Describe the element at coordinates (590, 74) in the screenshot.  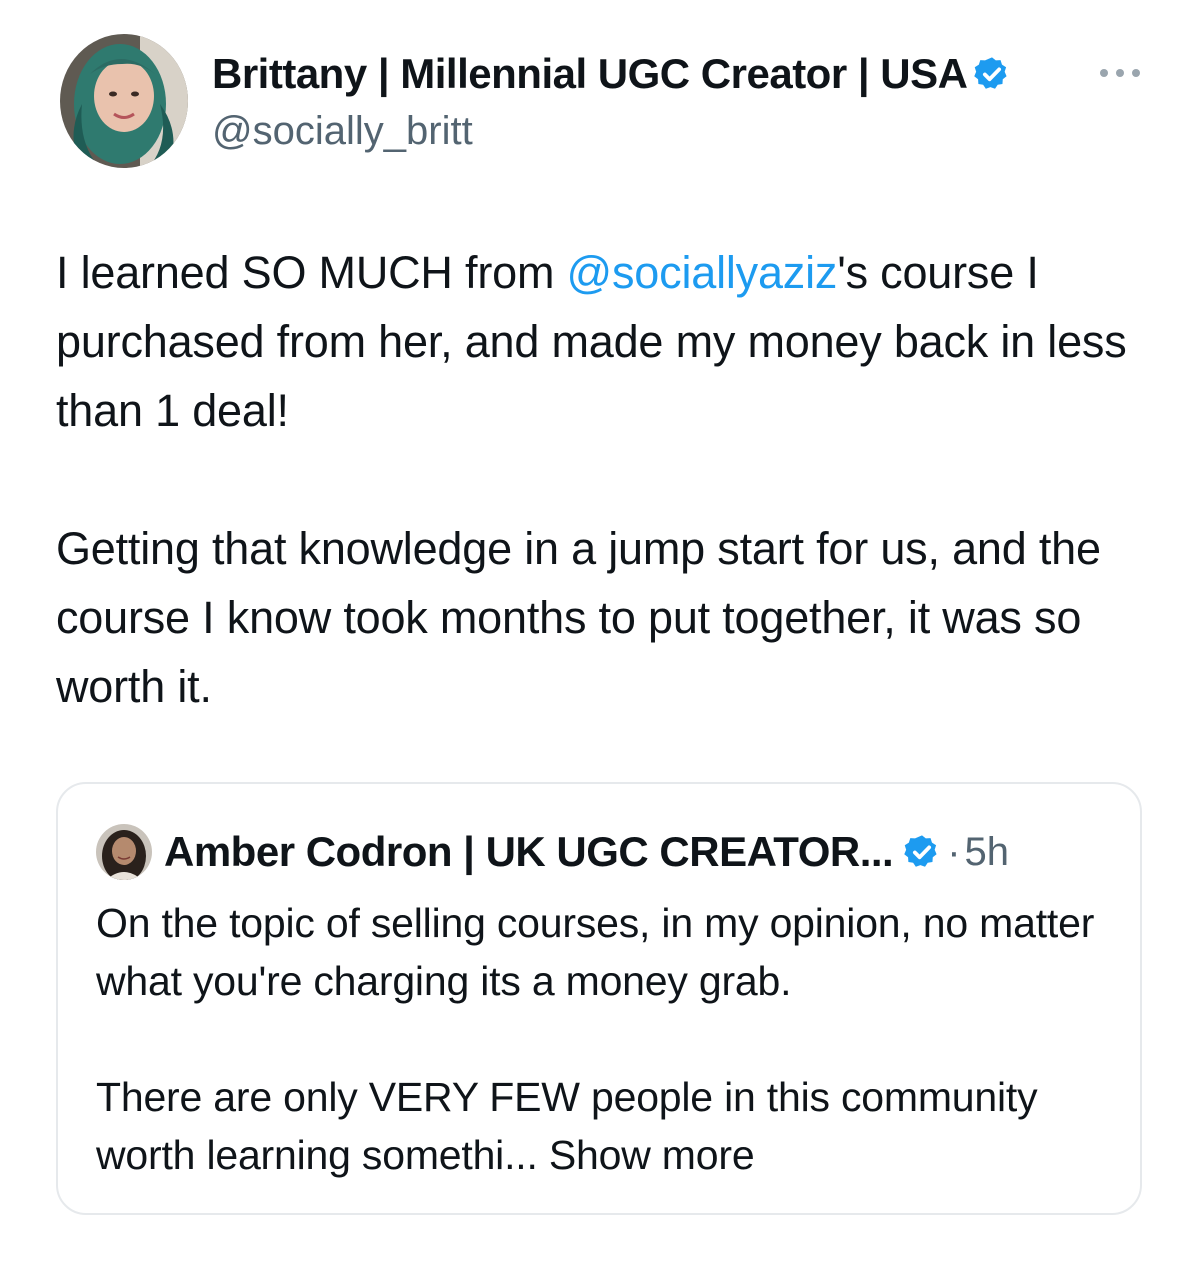
I see `author-display-name: Brittany | Millennial UGC Creator | USA` at that location.